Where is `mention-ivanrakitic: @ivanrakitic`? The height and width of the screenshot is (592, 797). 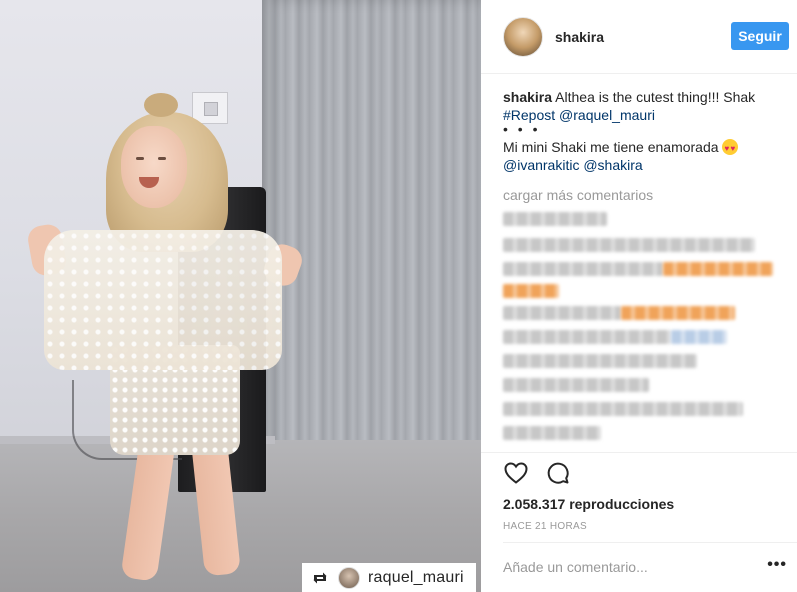
mention-ivanrakitic: @ivanrakitic is located at coordinates (541, 165).